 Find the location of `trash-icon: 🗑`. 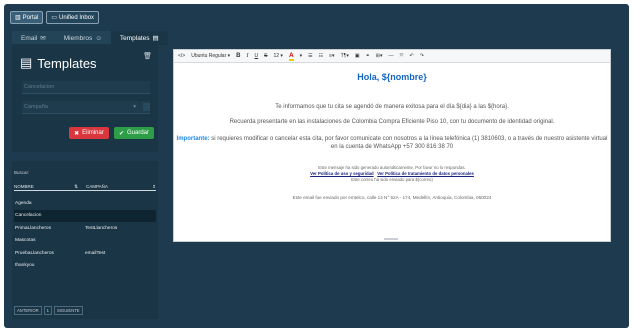

trash-icon: 🗑 is located at coordinates (147, 56).